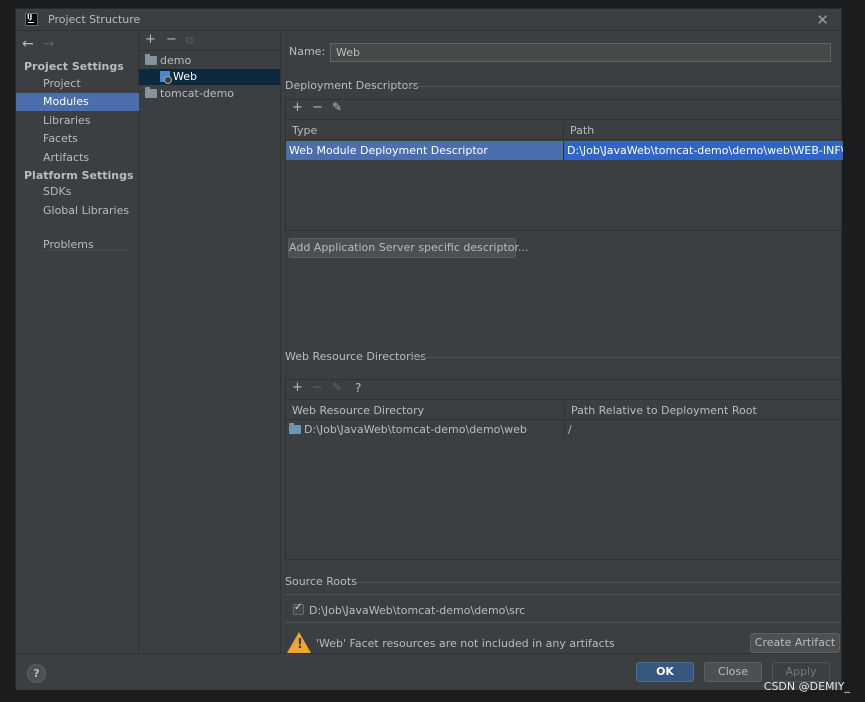 This screenshot has height=702, width=865. Describe the element at coordinates (822, 20) in the screenshot. I see `close-icon: ✕` at that location.